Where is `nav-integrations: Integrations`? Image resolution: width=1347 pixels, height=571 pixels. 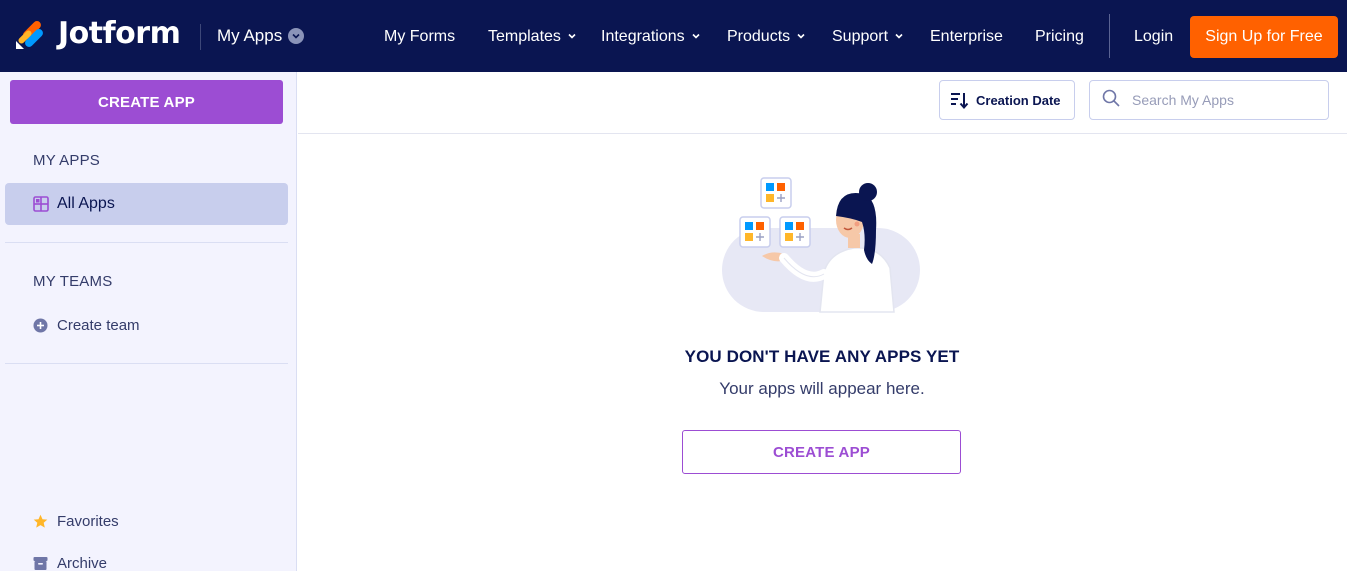
nav-integrations: Integrations is located at coordinates (651, 37).